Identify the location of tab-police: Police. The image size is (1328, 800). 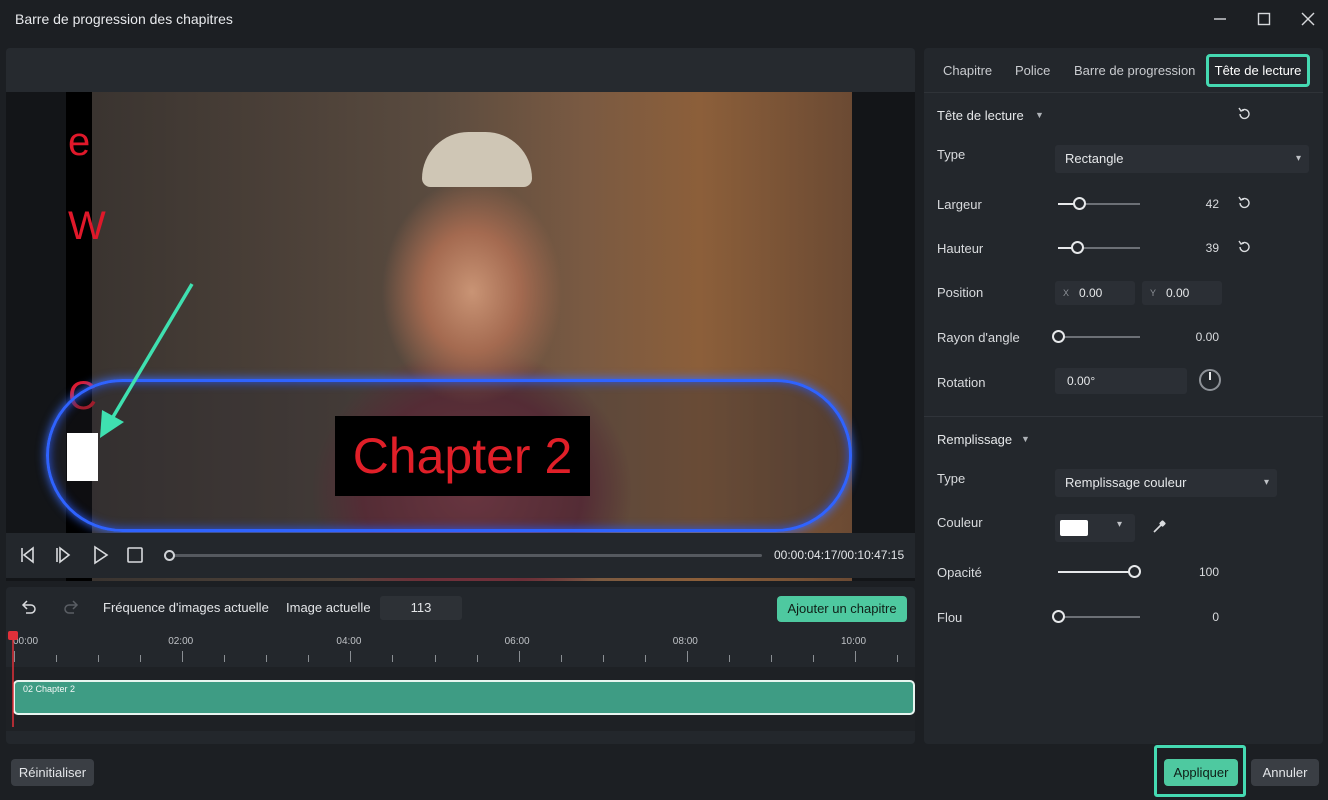
(1032, 70).